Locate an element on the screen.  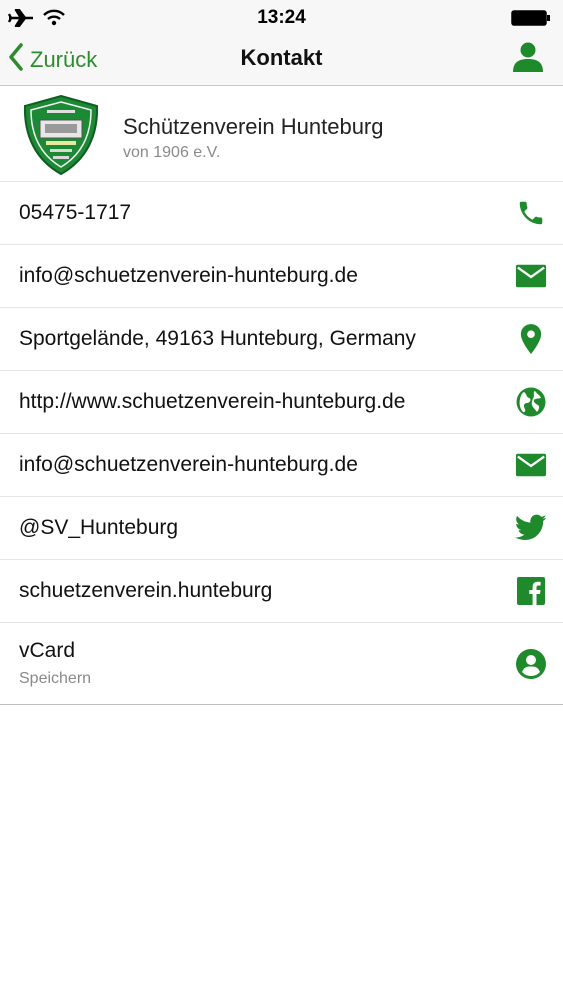
vcard-row: vCard Speichern is located at coordinates (281, 664).